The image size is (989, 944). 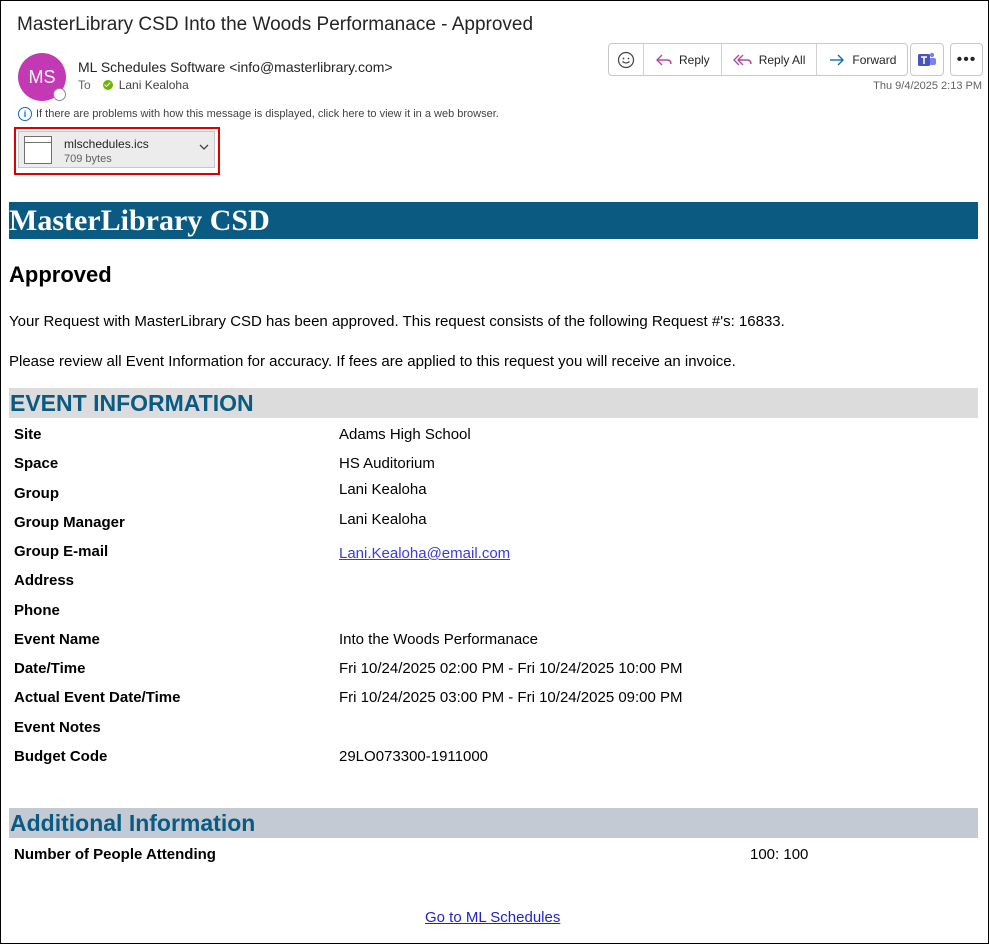 What do you see at coordinates (28, 434) in the screenshot?
I see `event-label: Site` at bounding box center [28, 434].